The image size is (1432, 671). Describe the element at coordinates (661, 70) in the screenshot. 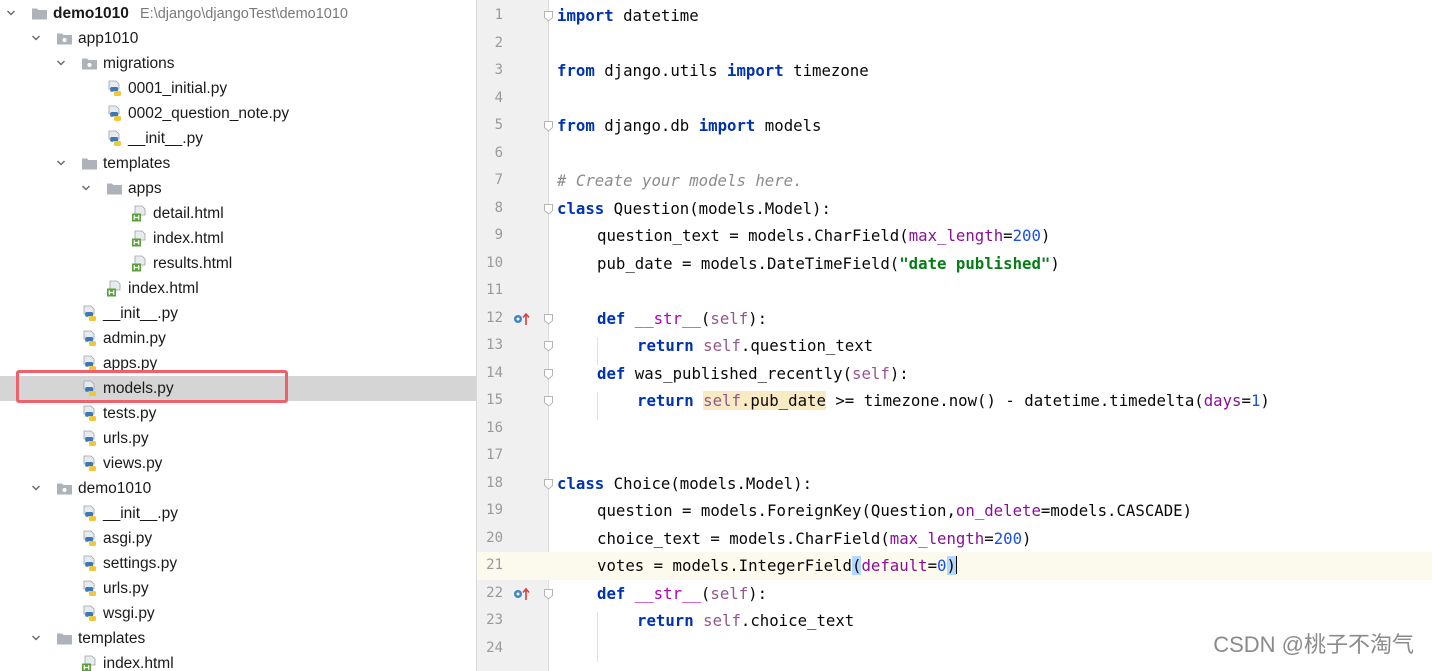

I see `code-token: django.utils` at that location.